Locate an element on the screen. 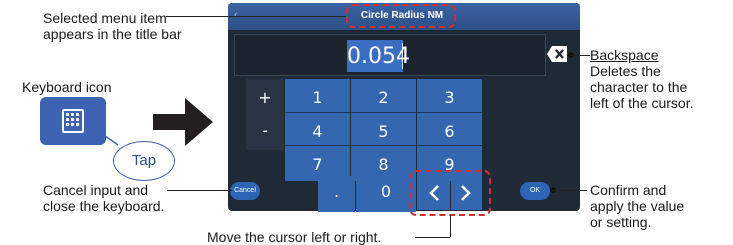 This screenshot has height=245, width=733. text-cursor is located at coordinates (402, 56).